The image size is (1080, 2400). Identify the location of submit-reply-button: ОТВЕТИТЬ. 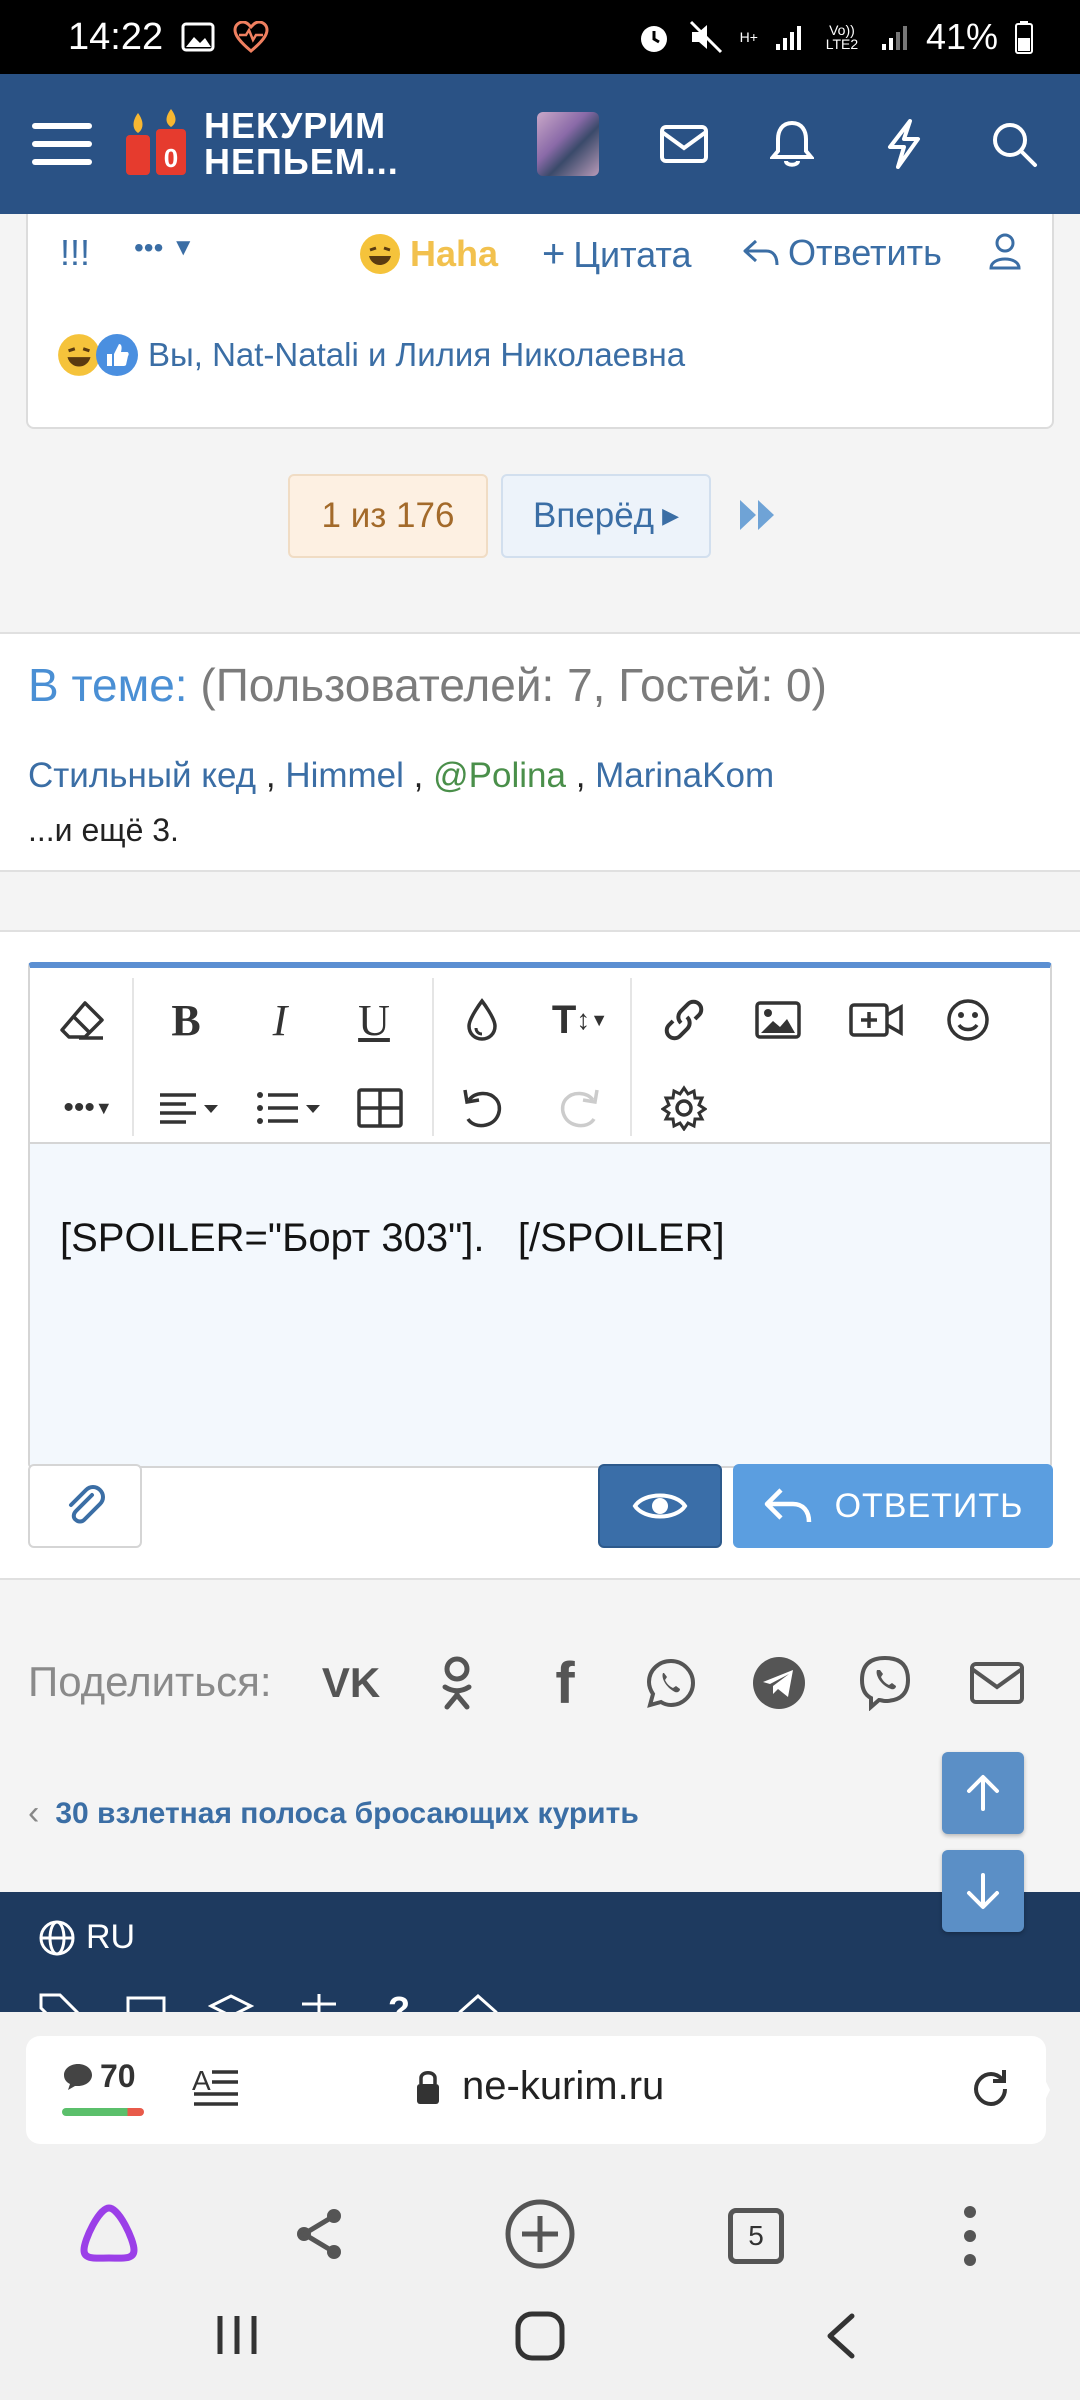
(893, 1506).